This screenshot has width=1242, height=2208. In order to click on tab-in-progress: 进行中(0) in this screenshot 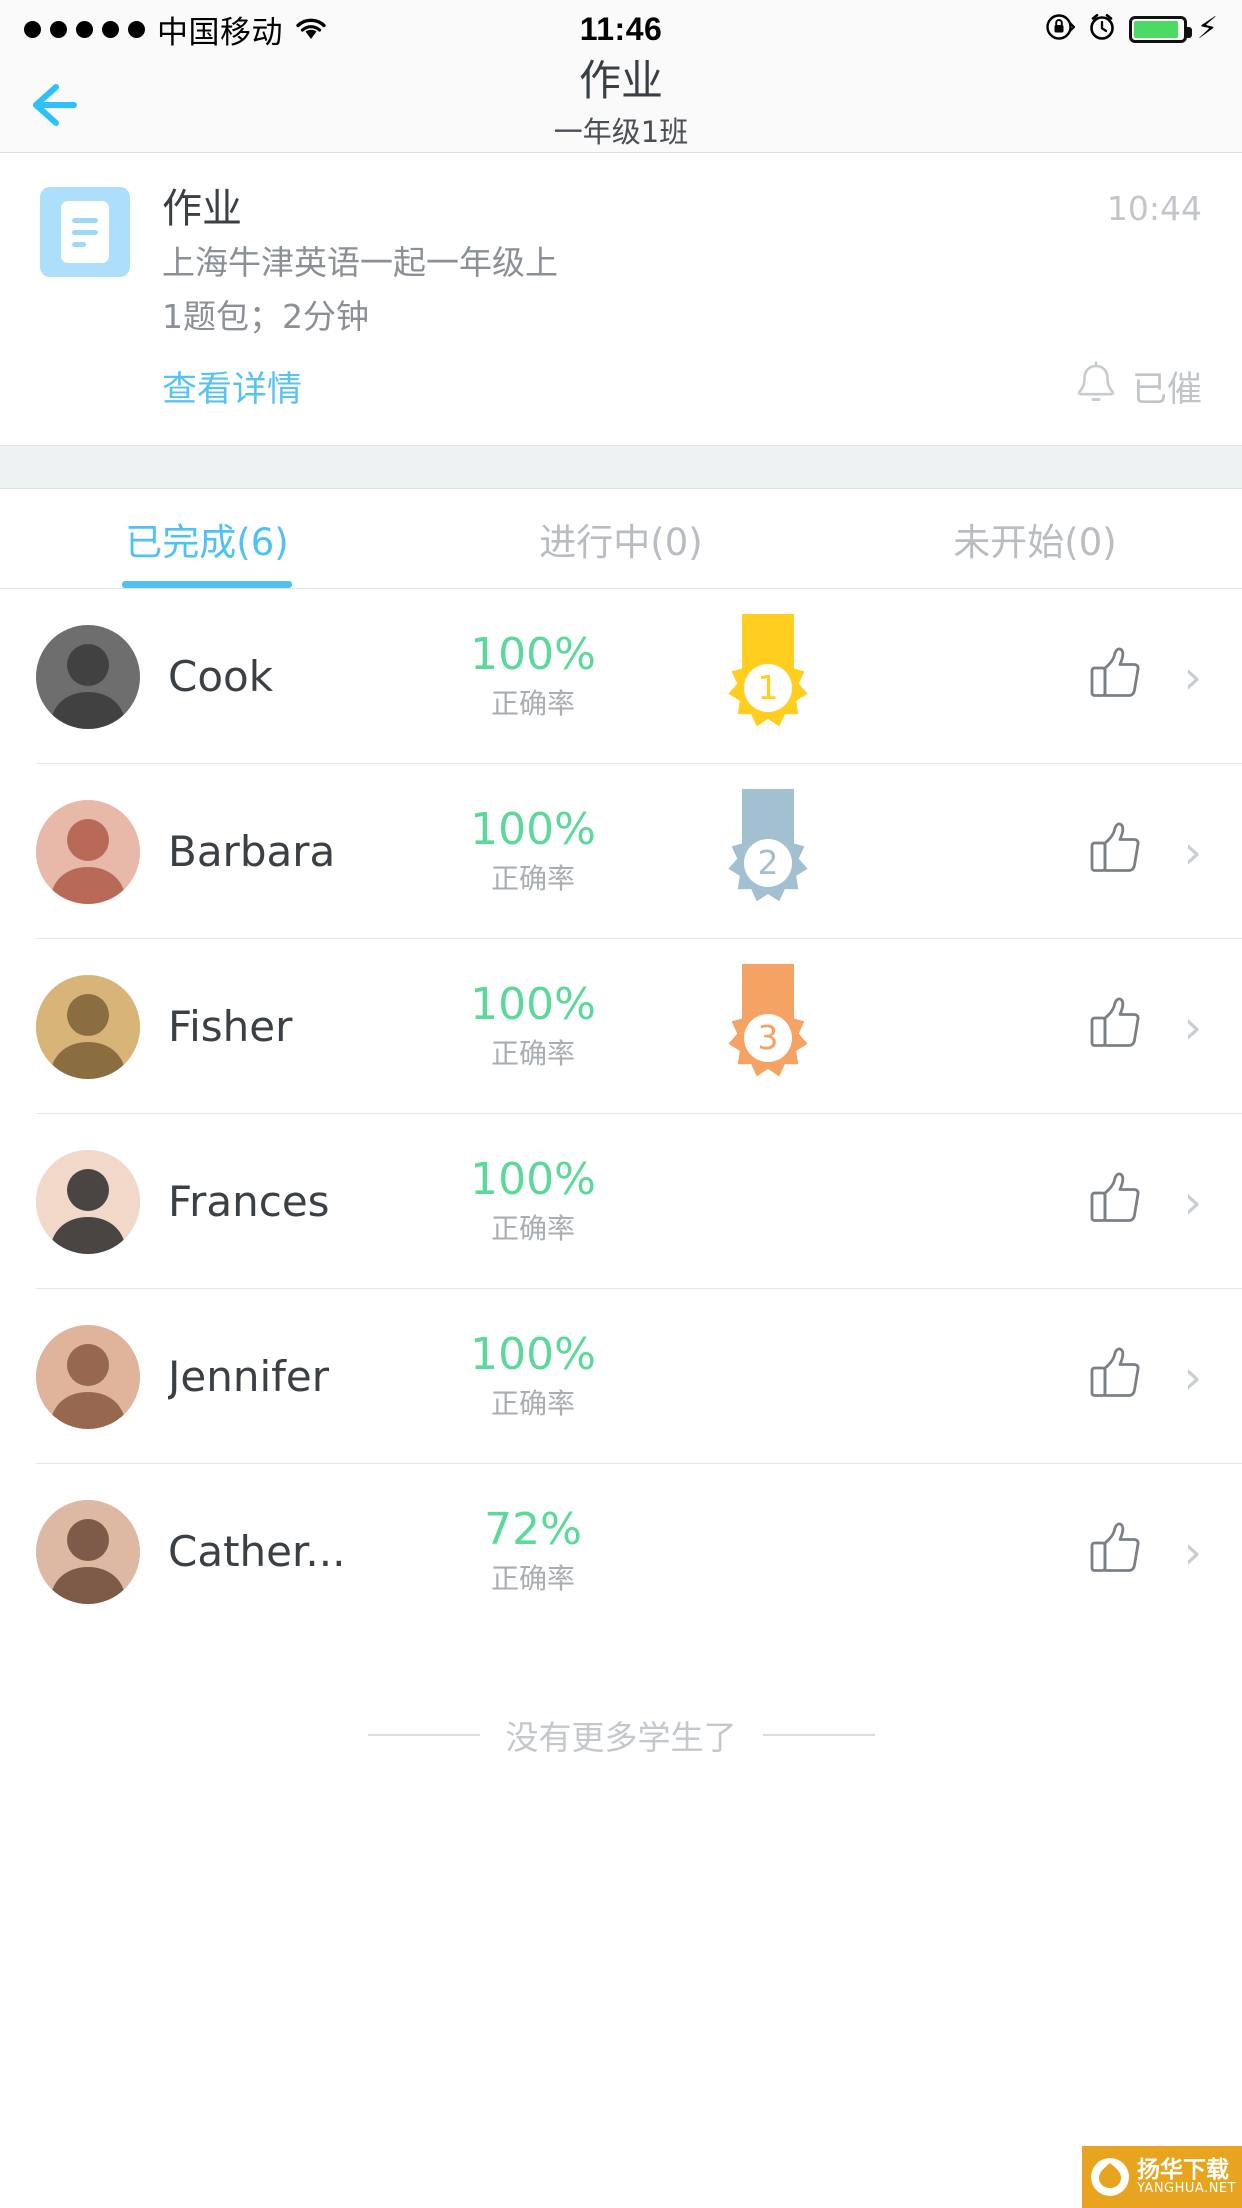, I will do `click(621, 538)`.